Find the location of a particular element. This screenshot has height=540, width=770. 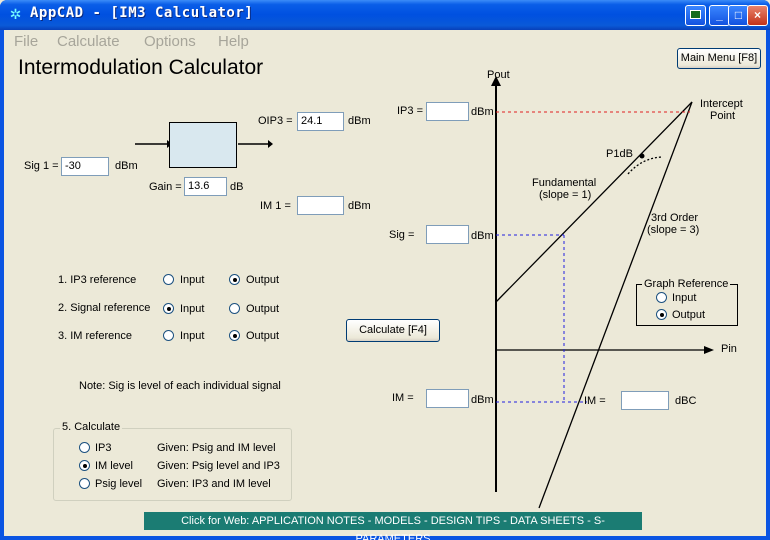

sig-graph-unit: dBm is located at coordinates (482, 236).